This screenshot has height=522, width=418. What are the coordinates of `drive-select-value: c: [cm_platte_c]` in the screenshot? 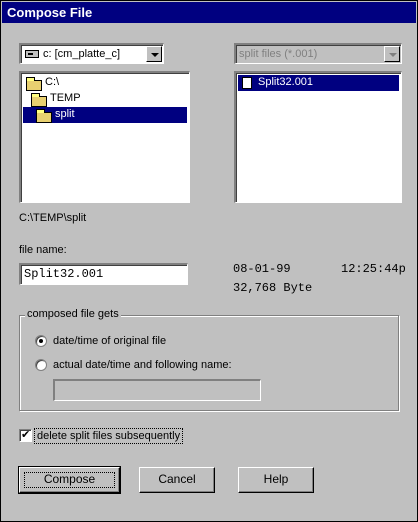 It's located at (82, 54).